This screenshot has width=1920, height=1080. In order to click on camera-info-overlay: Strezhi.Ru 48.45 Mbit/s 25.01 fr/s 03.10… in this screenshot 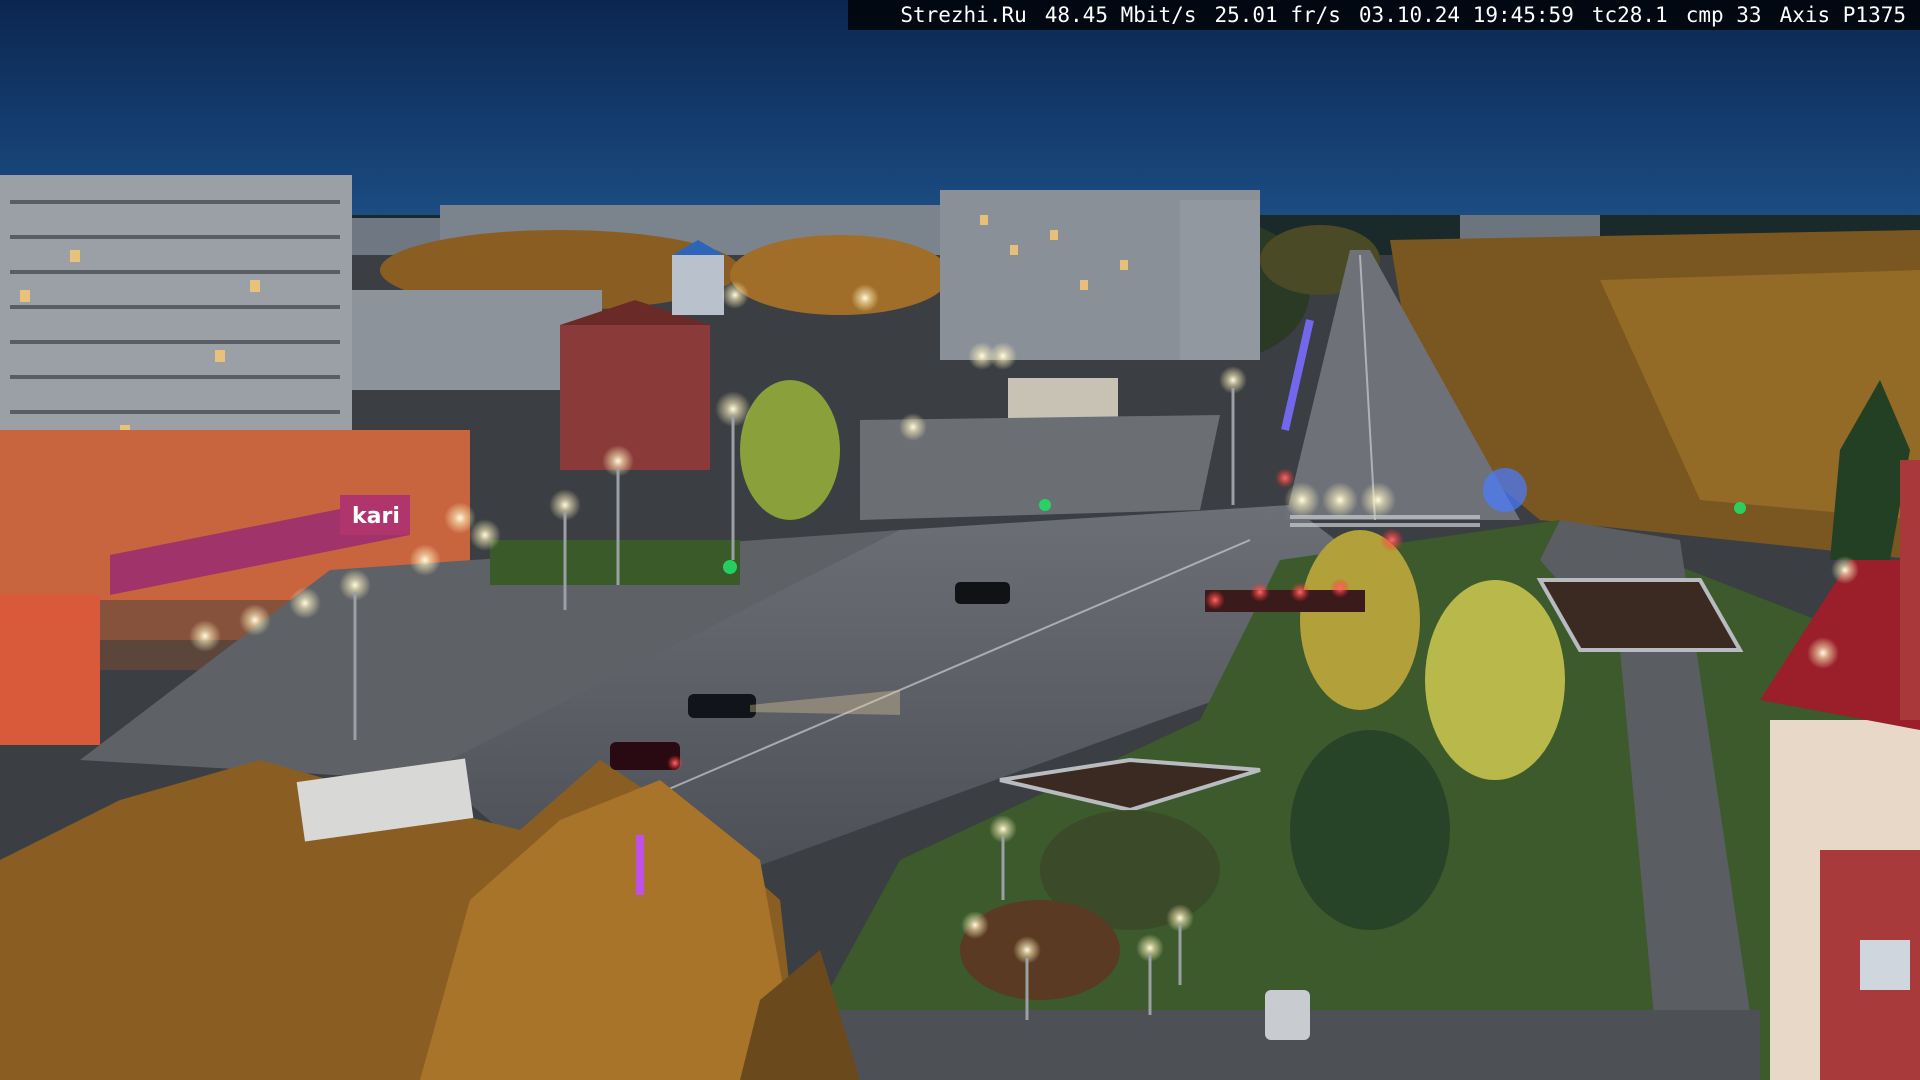, I will do `click(1384, 15)`.